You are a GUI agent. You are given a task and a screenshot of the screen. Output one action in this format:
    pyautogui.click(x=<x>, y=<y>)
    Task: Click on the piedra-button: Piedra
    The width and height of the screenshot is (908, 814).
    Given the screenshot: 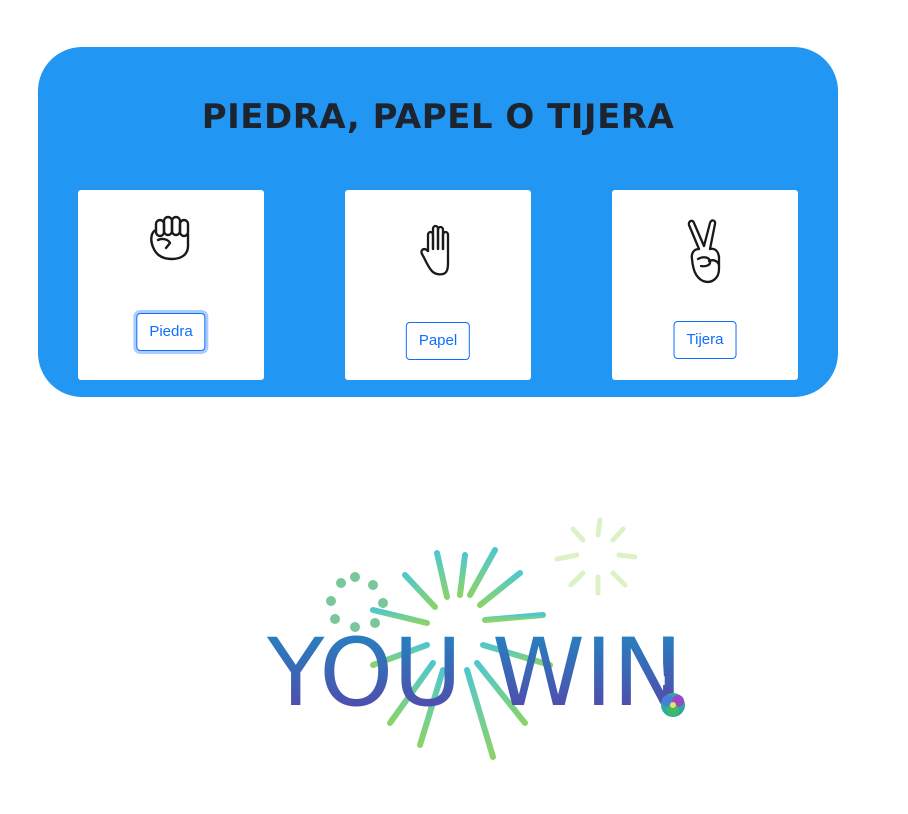 What is the action you would take?
    pyautogui.click(x=171, y=332)
    